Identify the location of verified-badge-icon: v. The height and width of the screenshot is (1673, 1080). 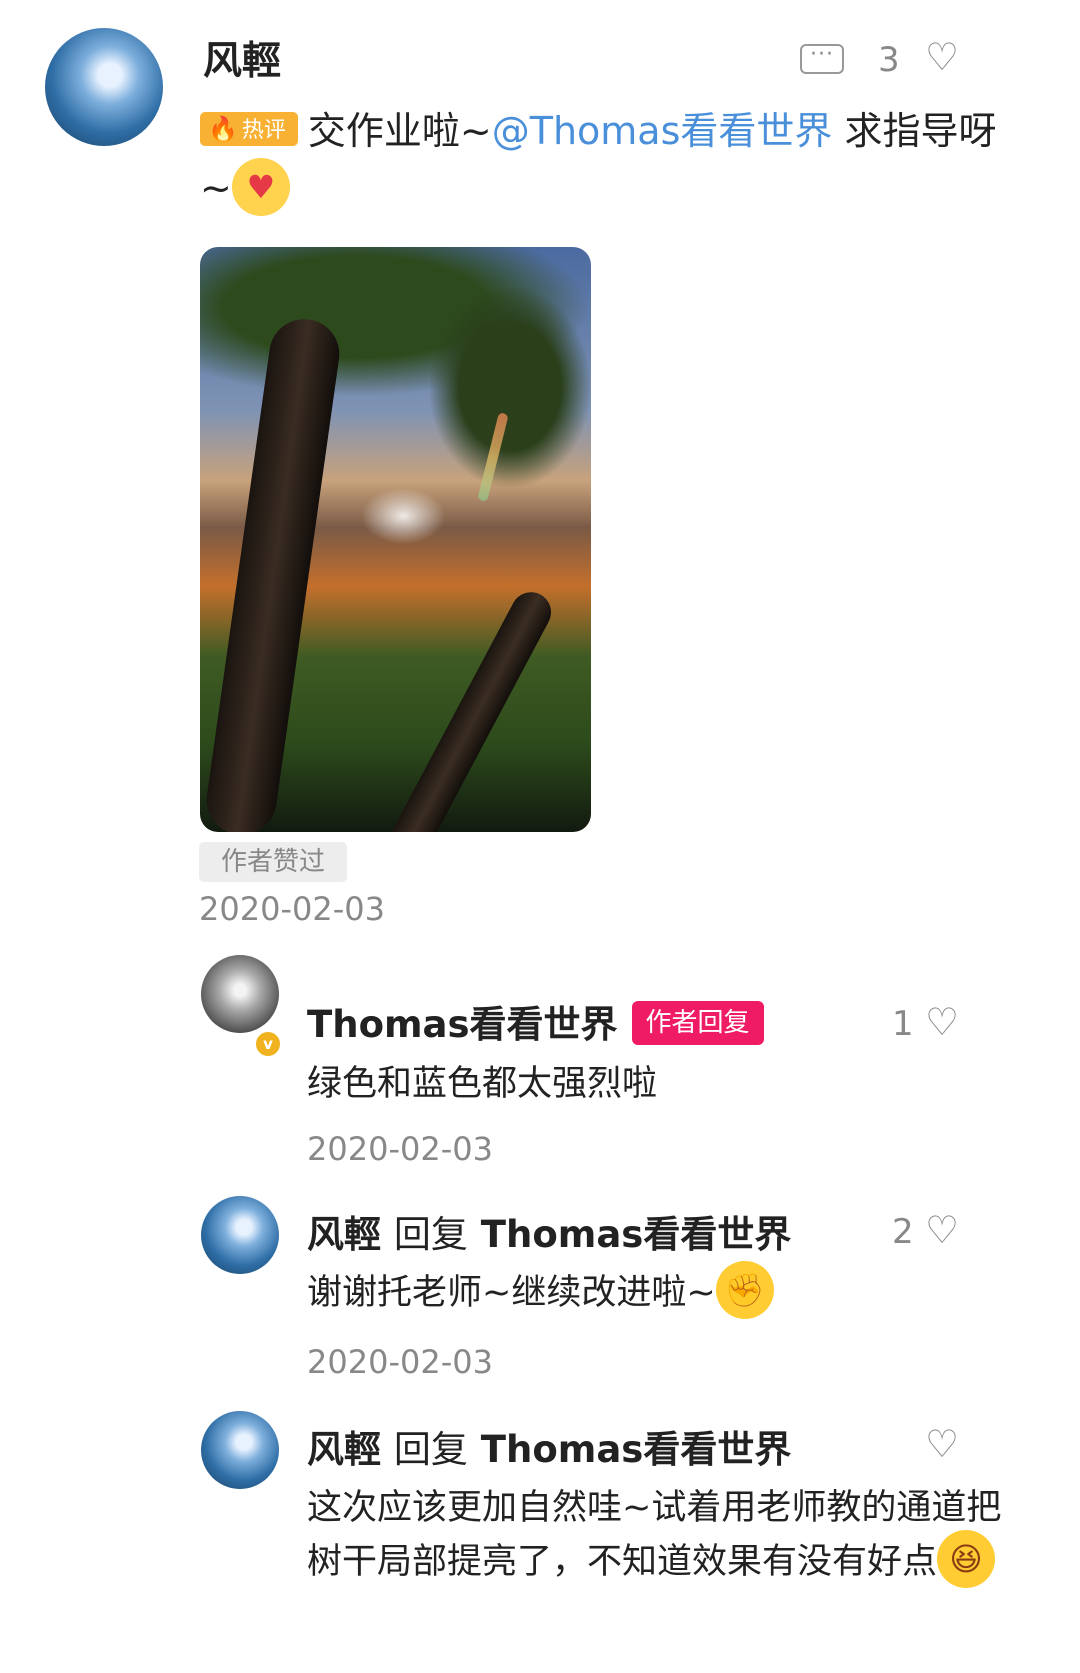
(268, 1044).